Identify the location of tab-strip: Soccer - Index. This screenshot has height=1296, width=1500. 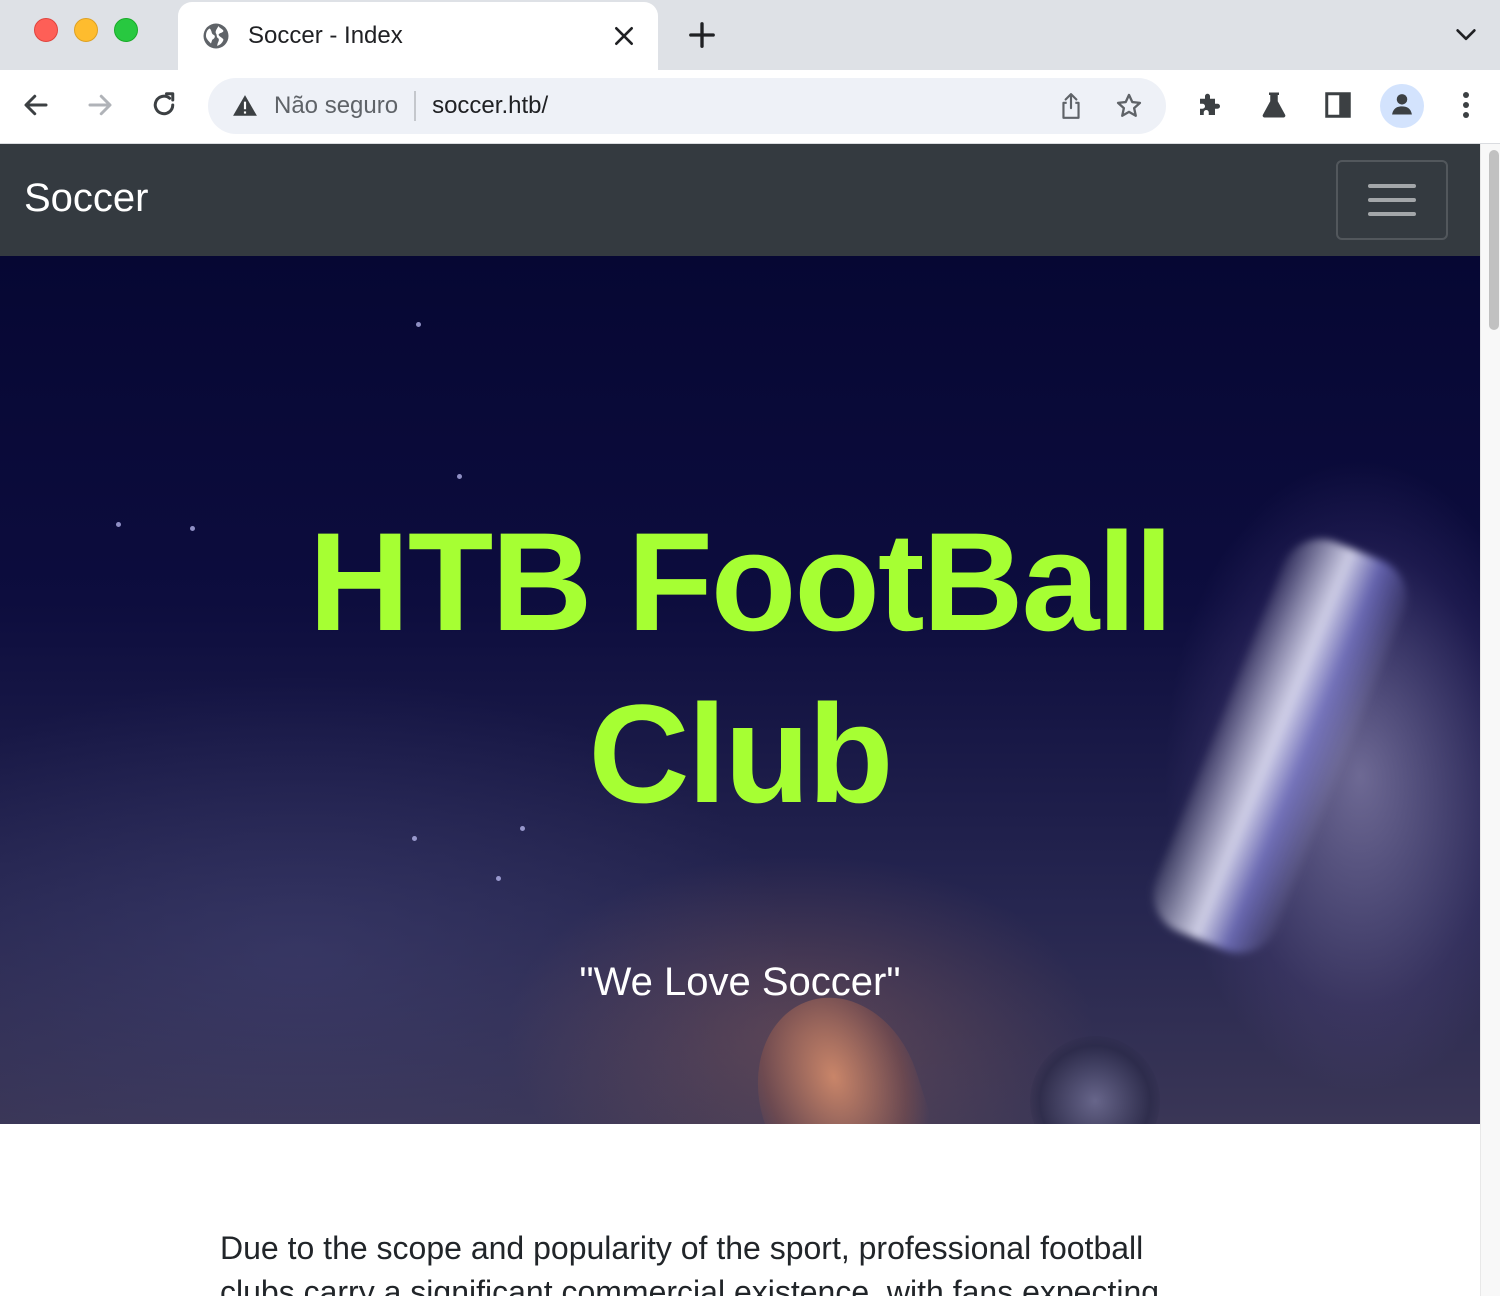
(750, 35).